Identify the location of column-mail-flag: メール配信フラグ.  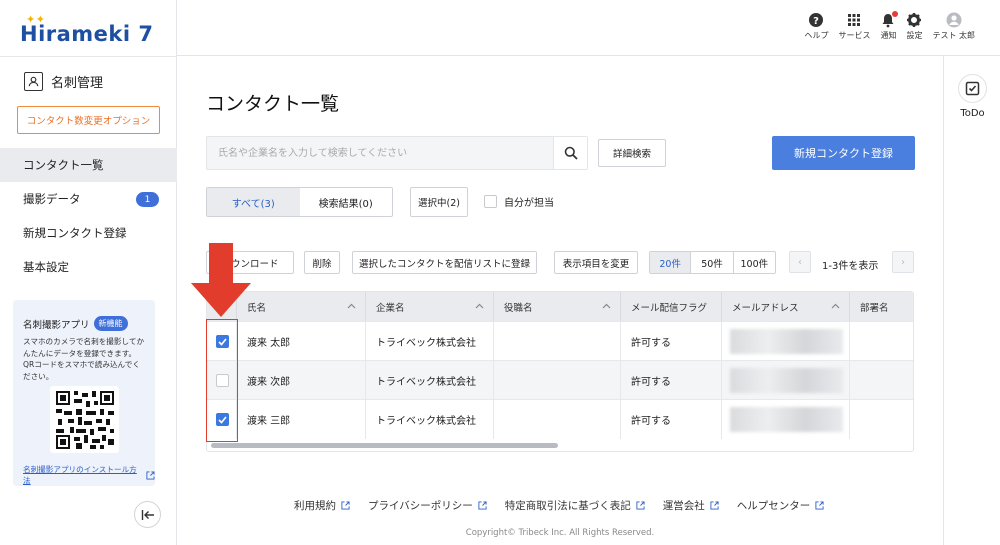
(671, 306).